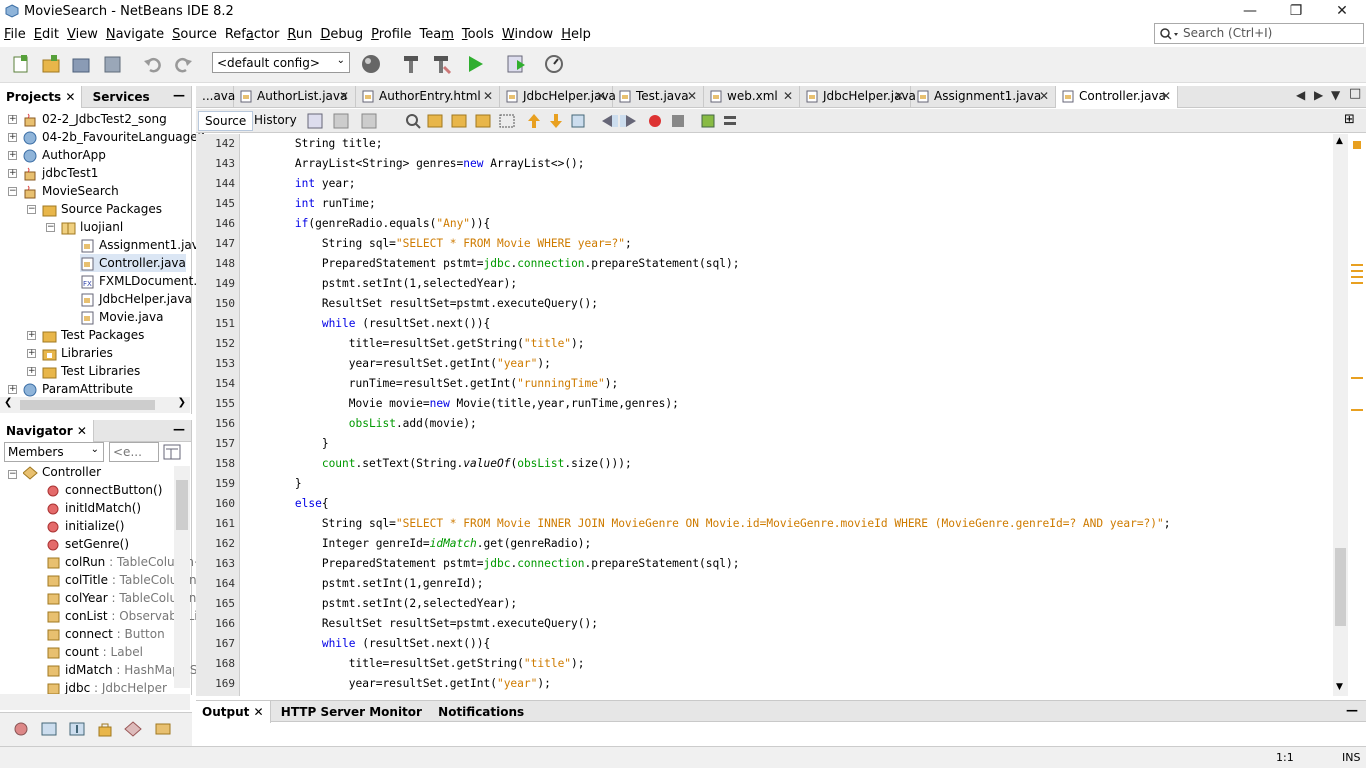  Describe the element at coordinates (299, 33) in the screenshot. I see `menu-item-6: Run` at that location.